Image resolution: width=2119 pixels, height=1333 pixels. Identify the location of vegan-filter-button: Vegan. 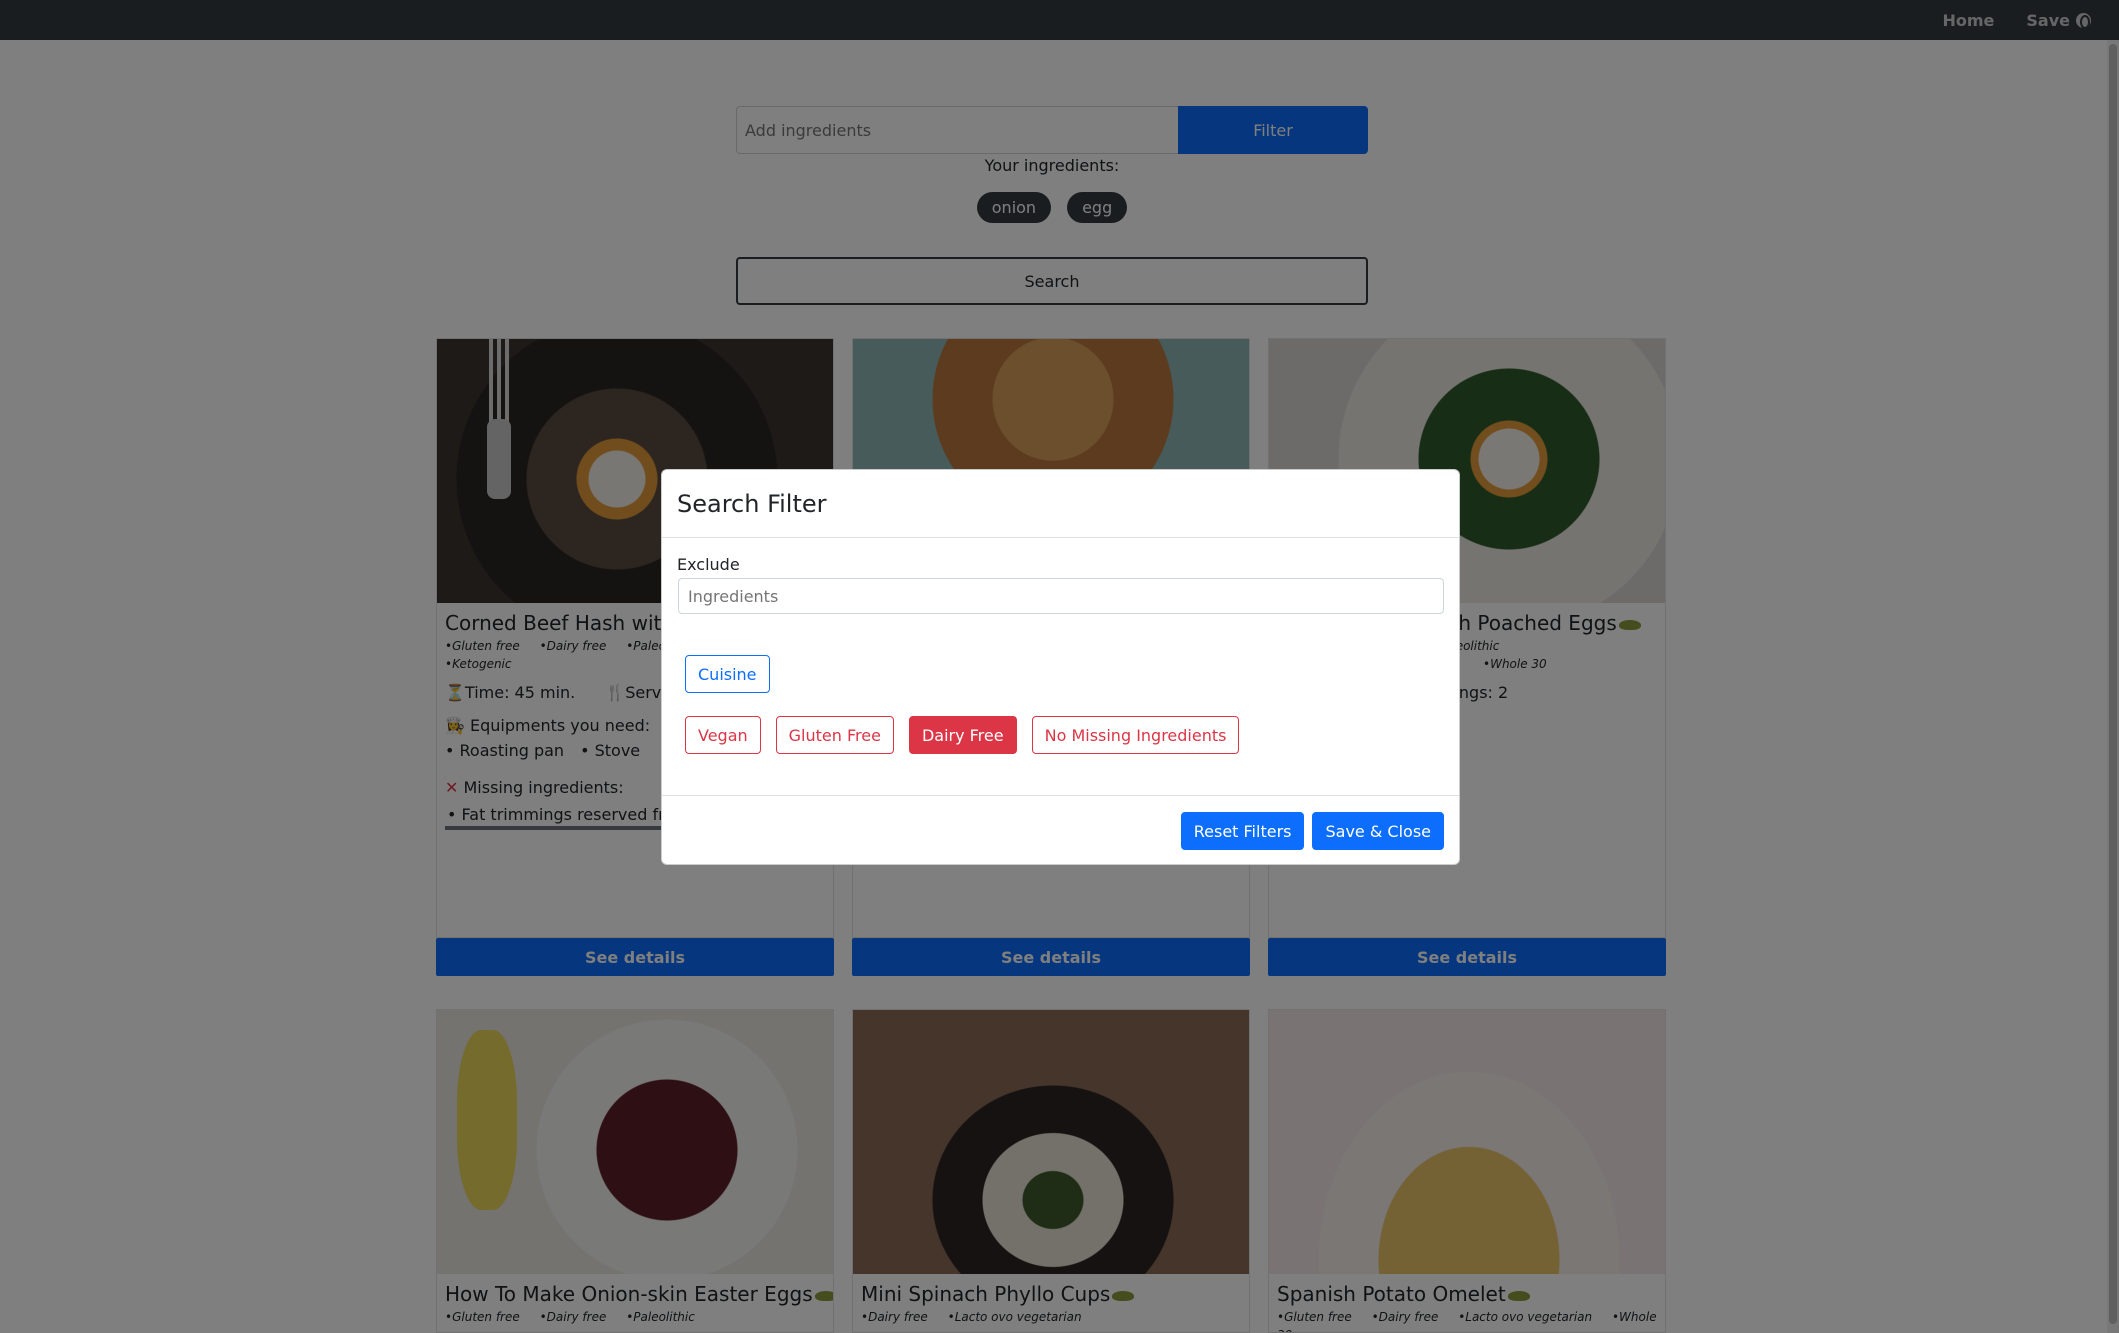
(723, 735).